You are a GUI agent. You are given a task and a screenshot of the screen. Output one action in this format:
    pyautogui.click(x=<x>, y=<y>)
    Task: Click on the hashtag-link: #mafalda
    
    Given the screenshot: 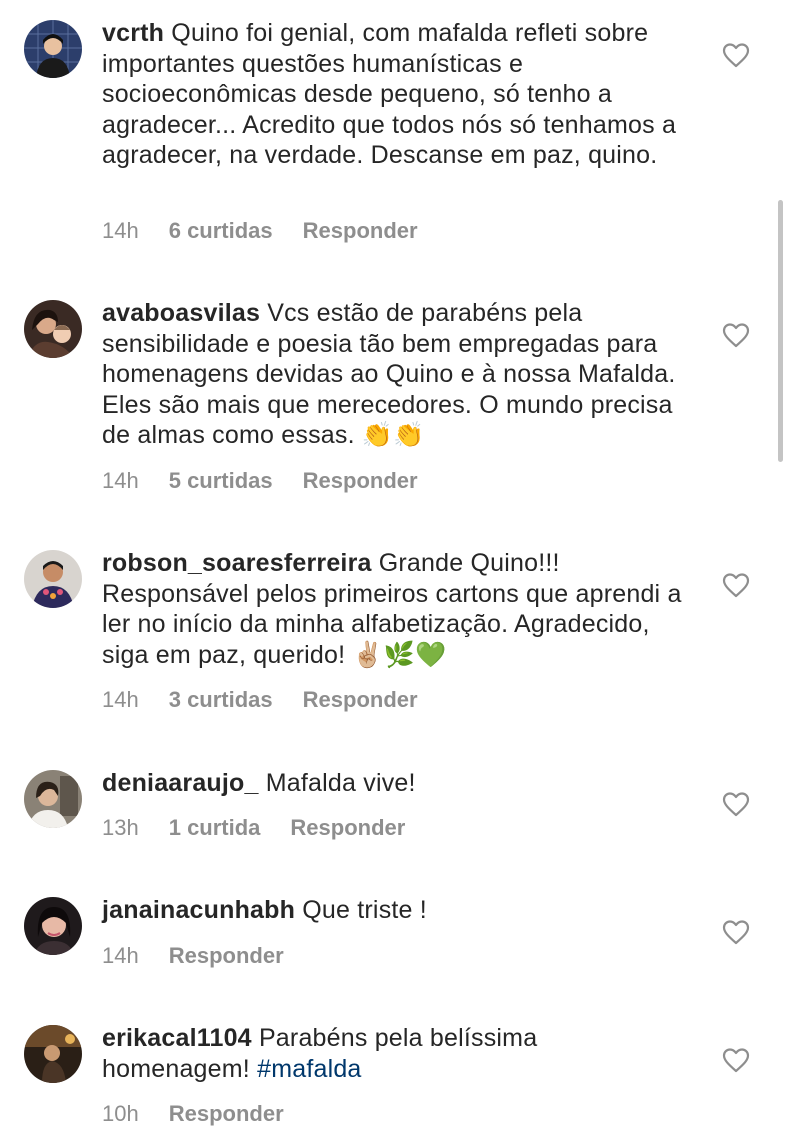 What is the action you would take?
    pyautogui.click(x=309, y=1069)
    